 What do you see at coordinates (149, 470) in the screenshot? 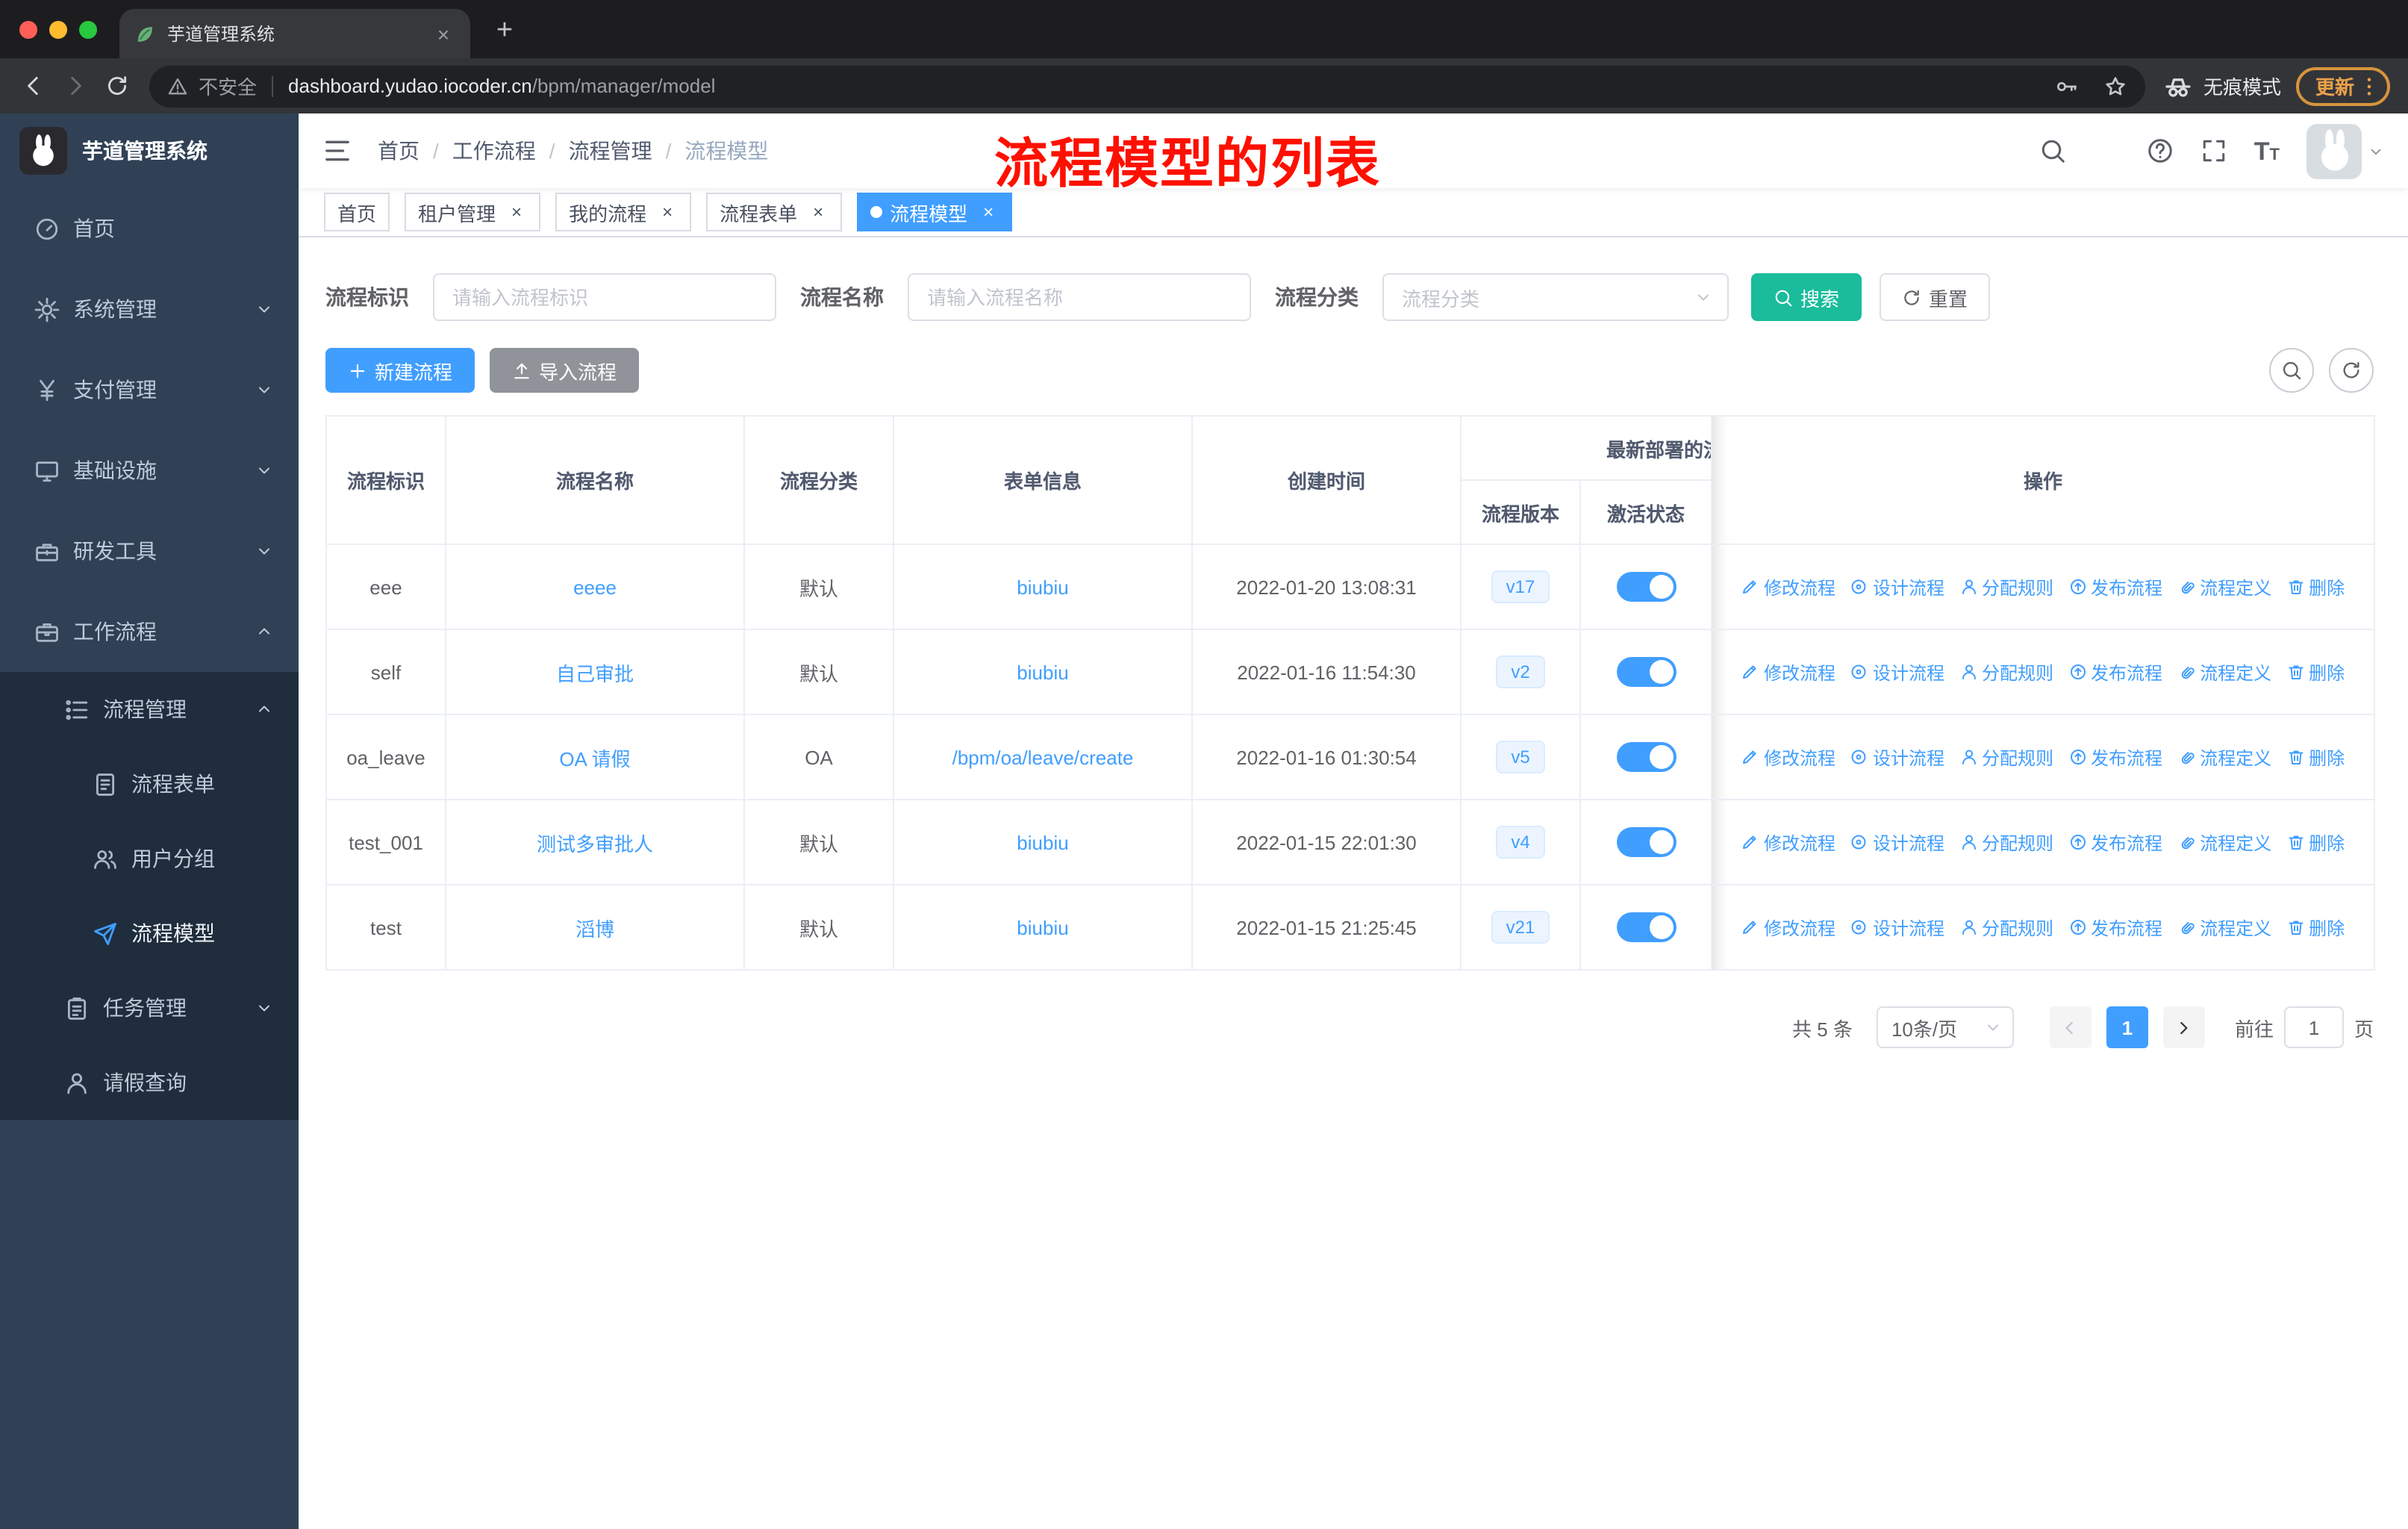
I see `sidebar-item-infrastructure: 基础设施` at bounding box center [149, 470].